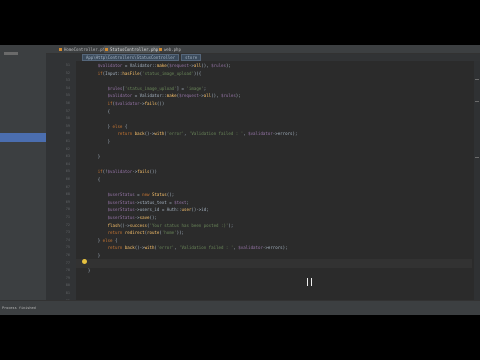 The image size is (480, 360). I want to click on line-number: 69, so click(67, 201).